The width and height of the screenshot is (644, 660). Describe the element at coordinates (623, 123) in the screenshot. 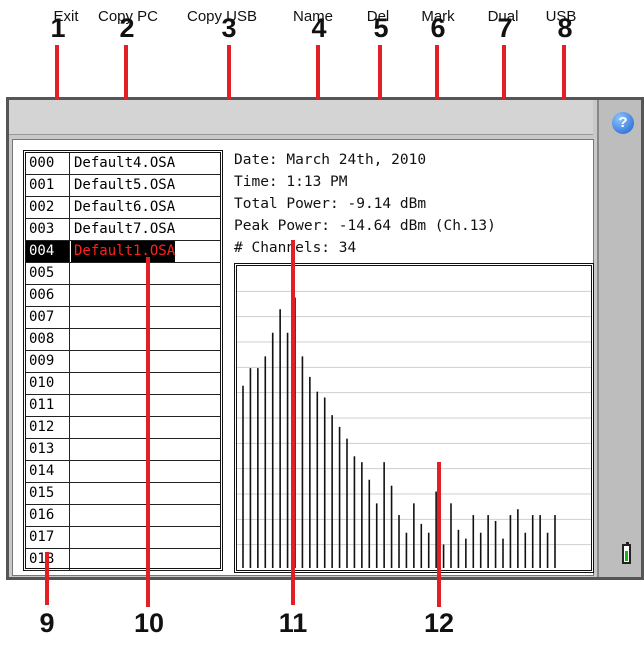

I see `help-icon: ?` at that location.